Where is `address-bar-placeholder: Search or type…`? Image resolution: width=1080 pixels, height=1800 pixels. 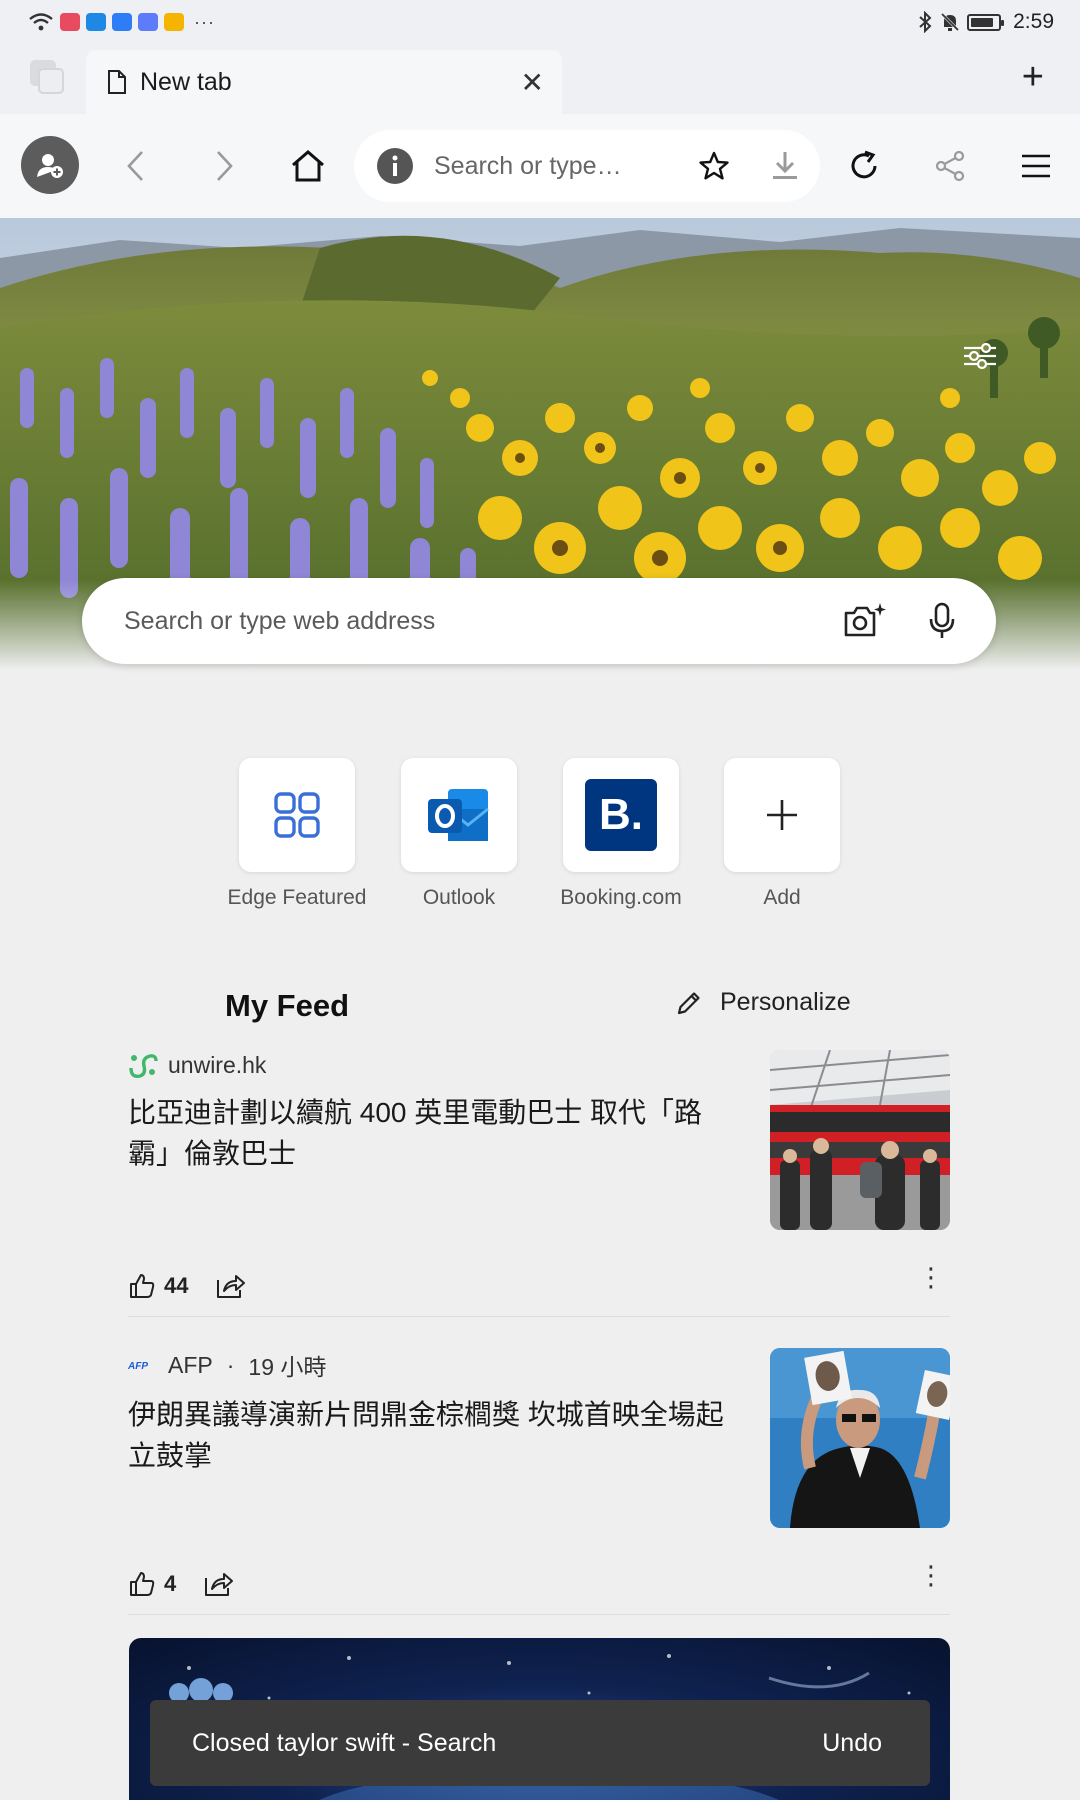
address-bar-placeholder: Search or type… is located at coordinates (528, 165).